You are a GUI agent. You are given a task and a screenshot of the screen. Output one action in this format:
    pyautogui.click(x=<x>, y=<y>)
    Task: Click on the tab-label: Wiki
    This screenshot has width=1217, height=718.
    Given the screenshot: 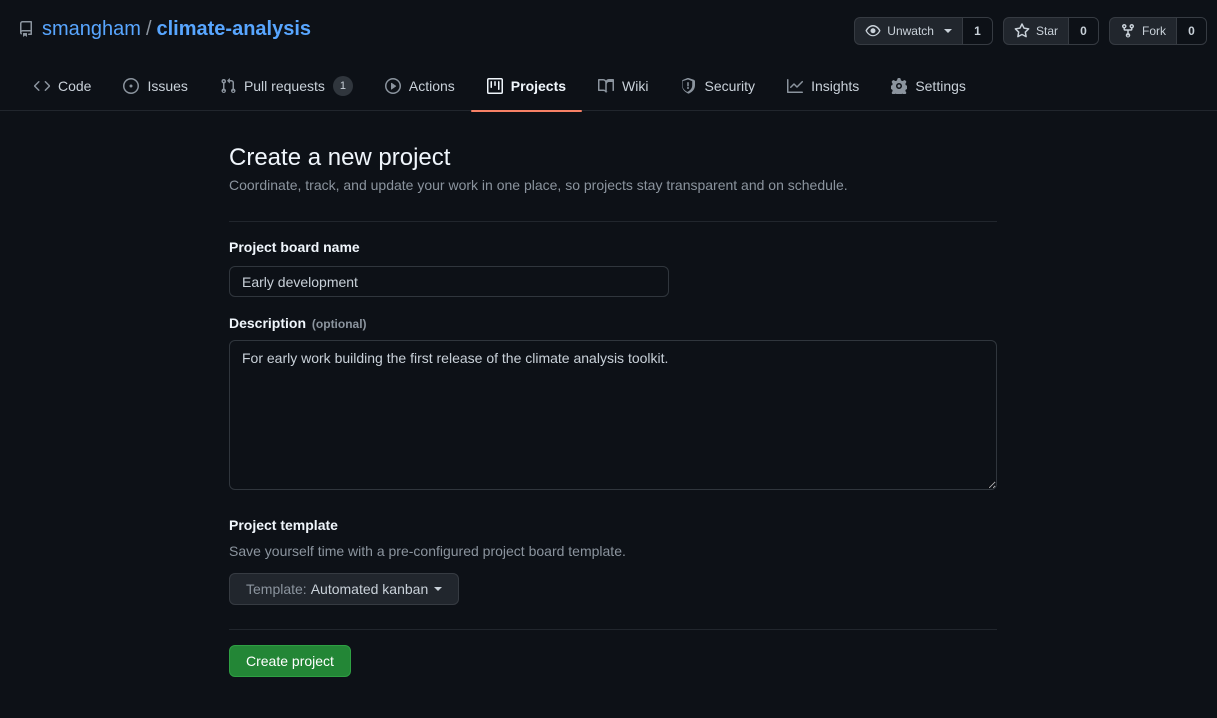 What is the action you would take?
    pyautogui.click(x=635, y=85)
    